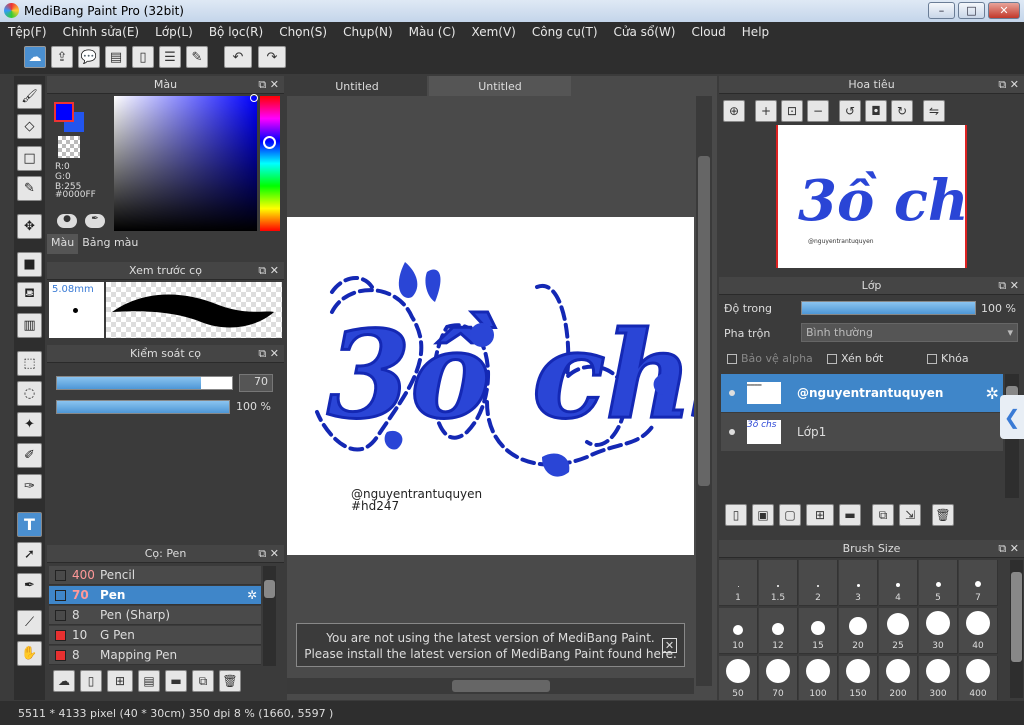 This screenshot has width=1024, height=725. I want to click on add-layer-menu-icon: ⊞, so click(820, 515).